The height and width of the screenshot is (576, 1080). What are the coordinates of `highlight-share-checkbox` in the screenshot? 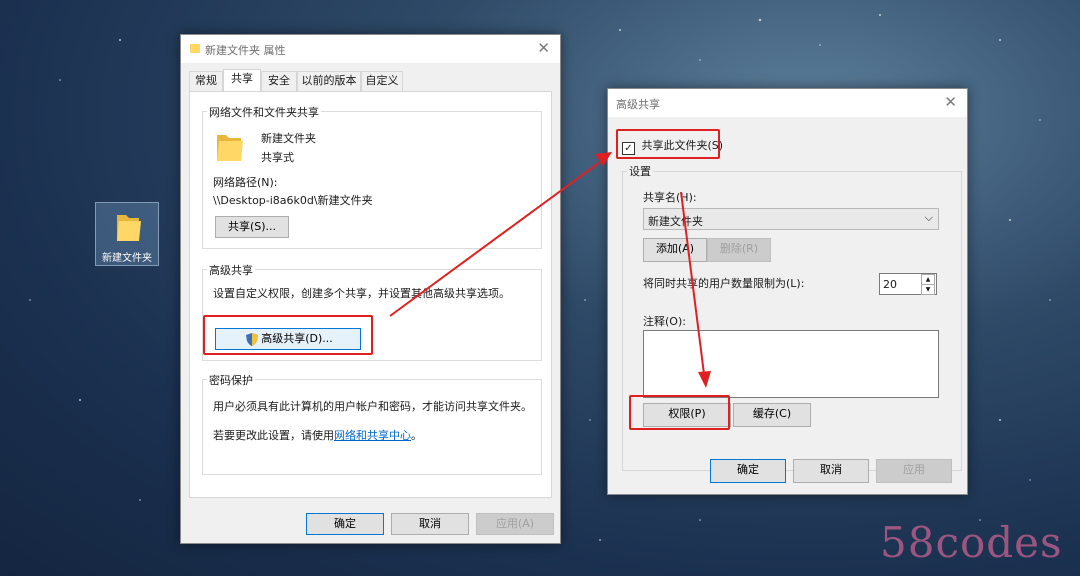 It's located at (668, 144).